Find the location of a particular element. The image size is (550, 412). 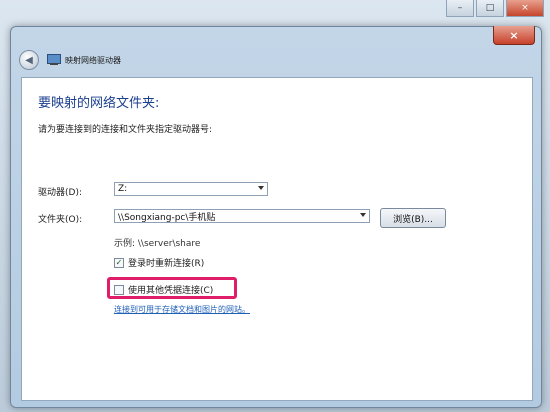

instruction-text: 请为要连接到的连接和文件夹指定驱动器号: is located at coordinates (125, 130).